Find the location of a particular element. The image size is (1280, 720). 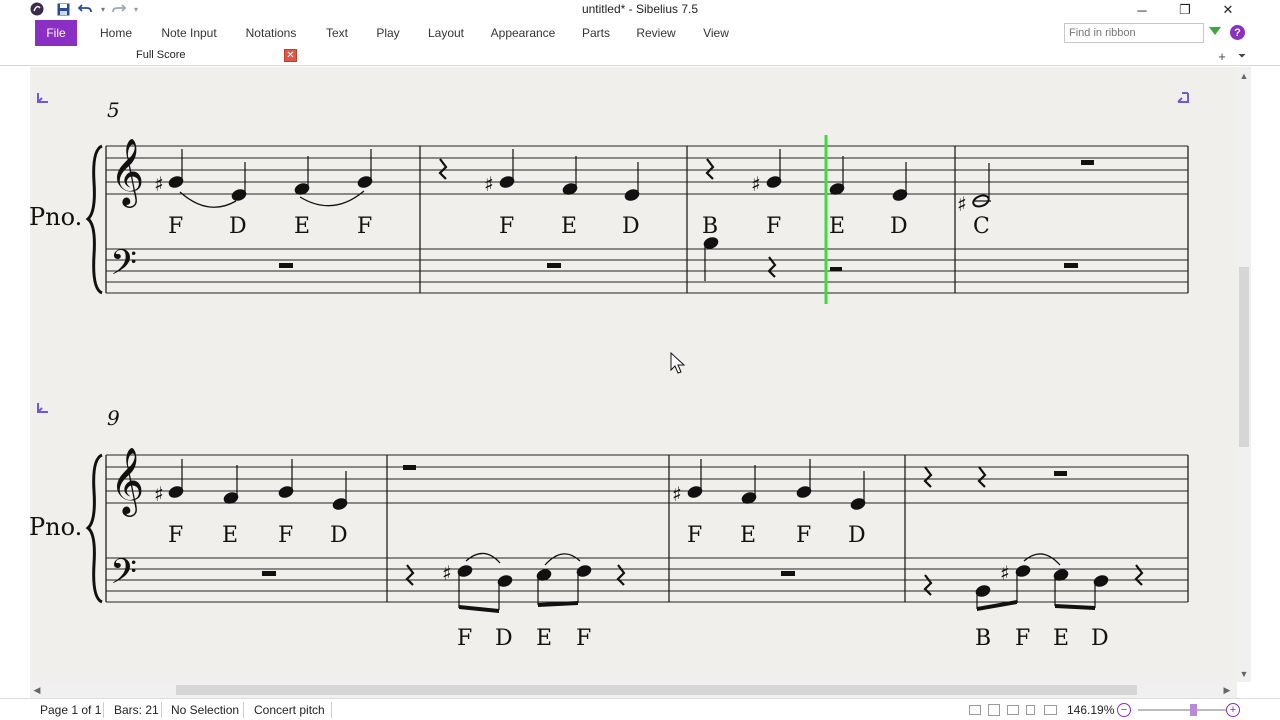

bars-status: Bars: 21 is located at coordinates (136, 710).